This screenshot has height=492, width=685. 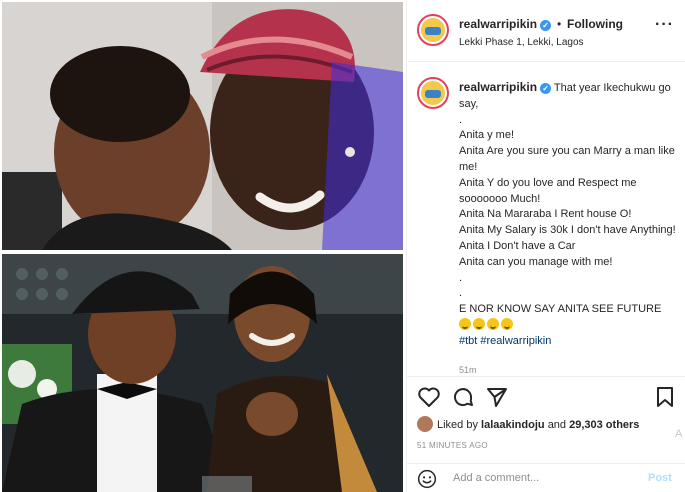 I want to click on stray-character: A, so click(x=679, y=434).